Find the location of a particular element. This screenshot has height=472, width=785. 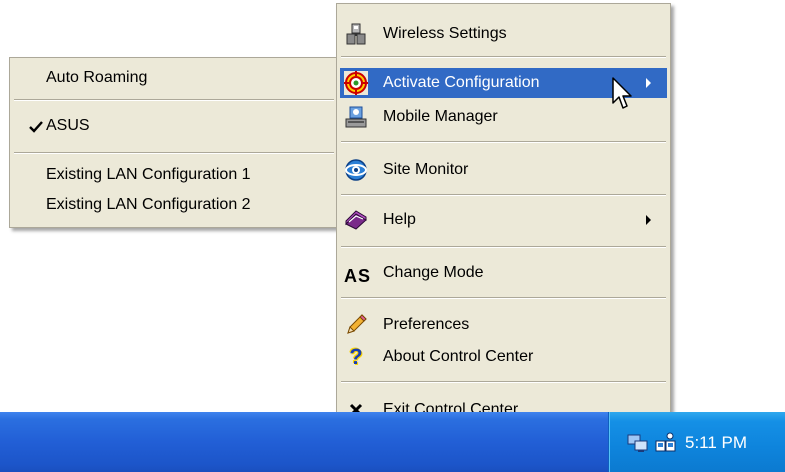

change-mode-icon-text: AS is located at coordinates (358, 276).